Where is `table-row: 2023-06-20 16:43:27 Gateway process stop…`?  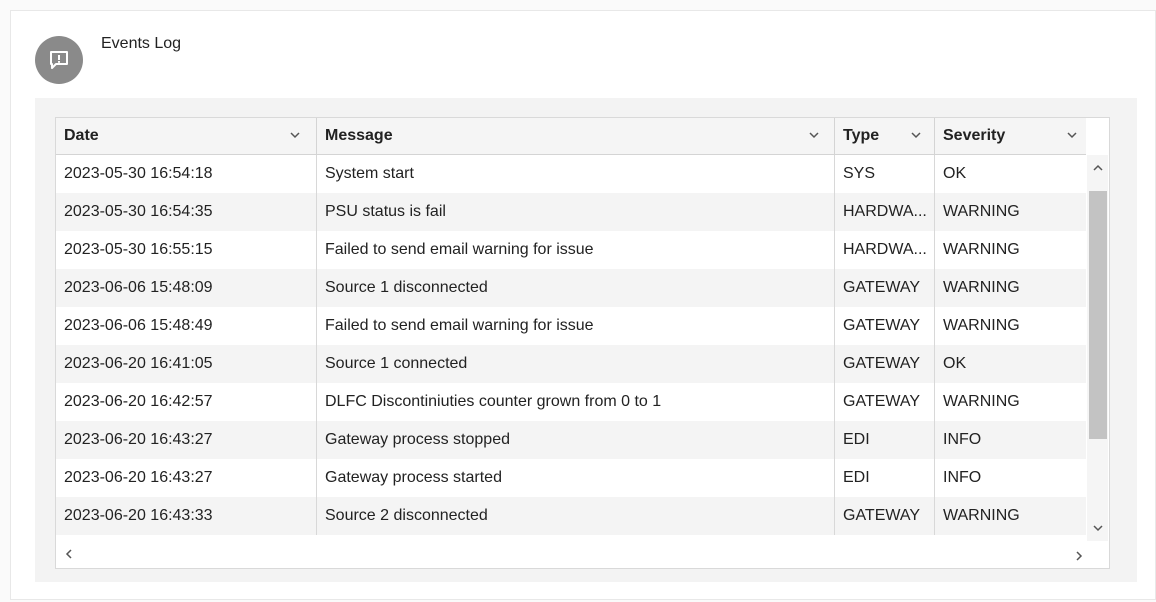 table-row: 2023-06-20 16:43:27 Gateway process stop… is located at coordinates (571, 440).